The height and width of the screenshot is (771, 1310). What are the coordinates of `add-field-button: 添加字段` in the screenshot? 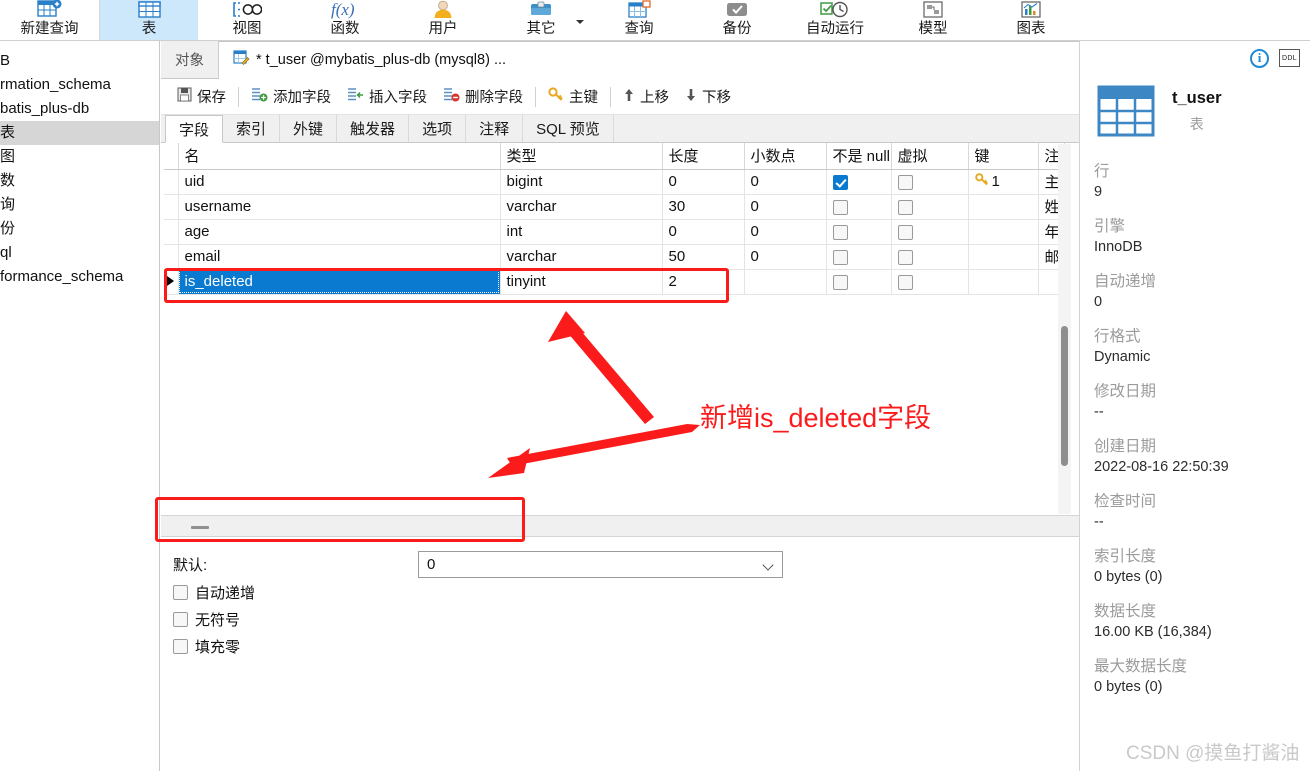 It's located at (291, 96).